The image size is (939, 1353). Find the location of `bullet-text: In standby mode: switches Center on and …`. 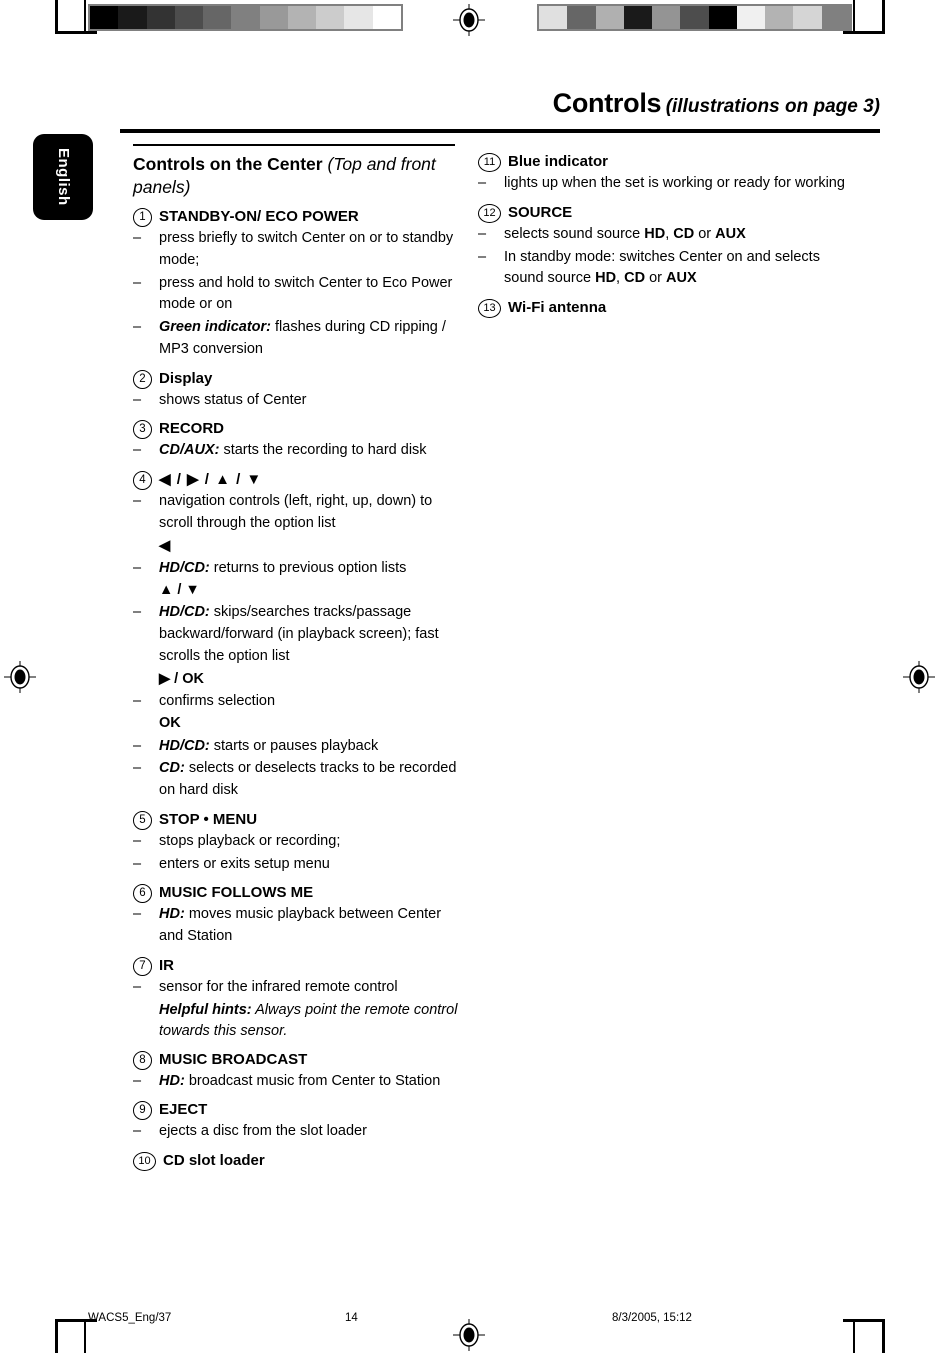

bullet-text: In standby mode: switches Center on and … is located at coordinates (662, 267).